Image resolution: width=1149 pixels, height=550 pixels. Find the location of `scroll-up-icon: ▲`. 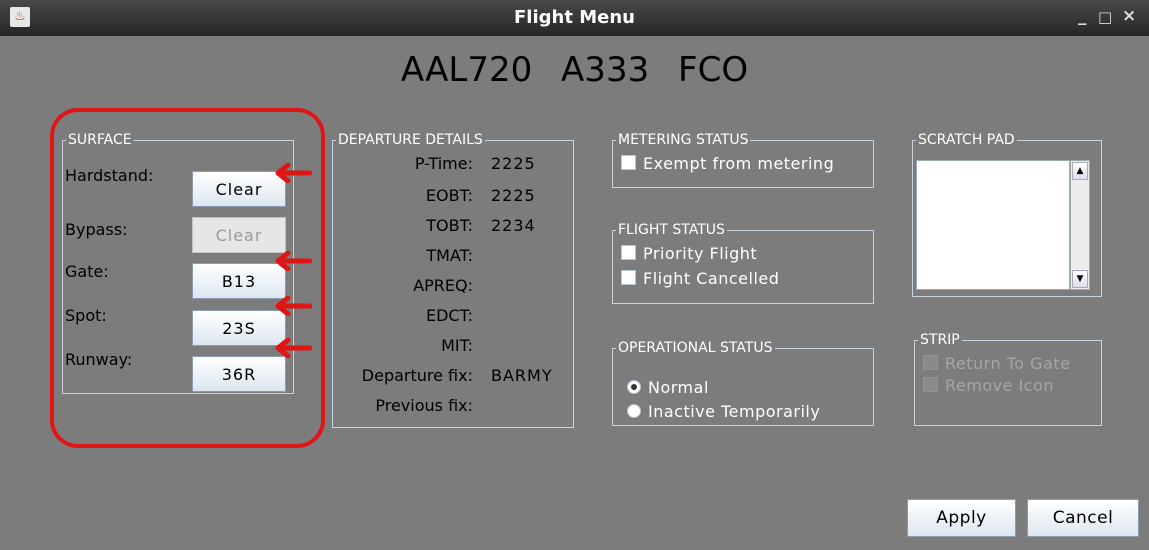

scroll-up-icon: ▲ is located at coordinates (1080, 171).